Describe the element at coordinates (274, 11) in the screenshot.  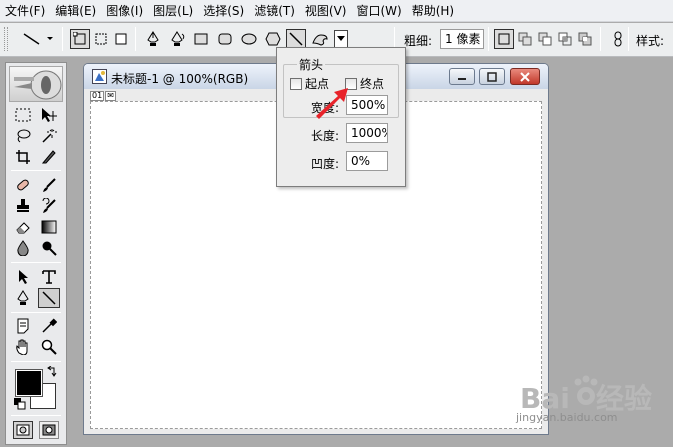
I see `menu-filter: 滤镜(T)` at that location.